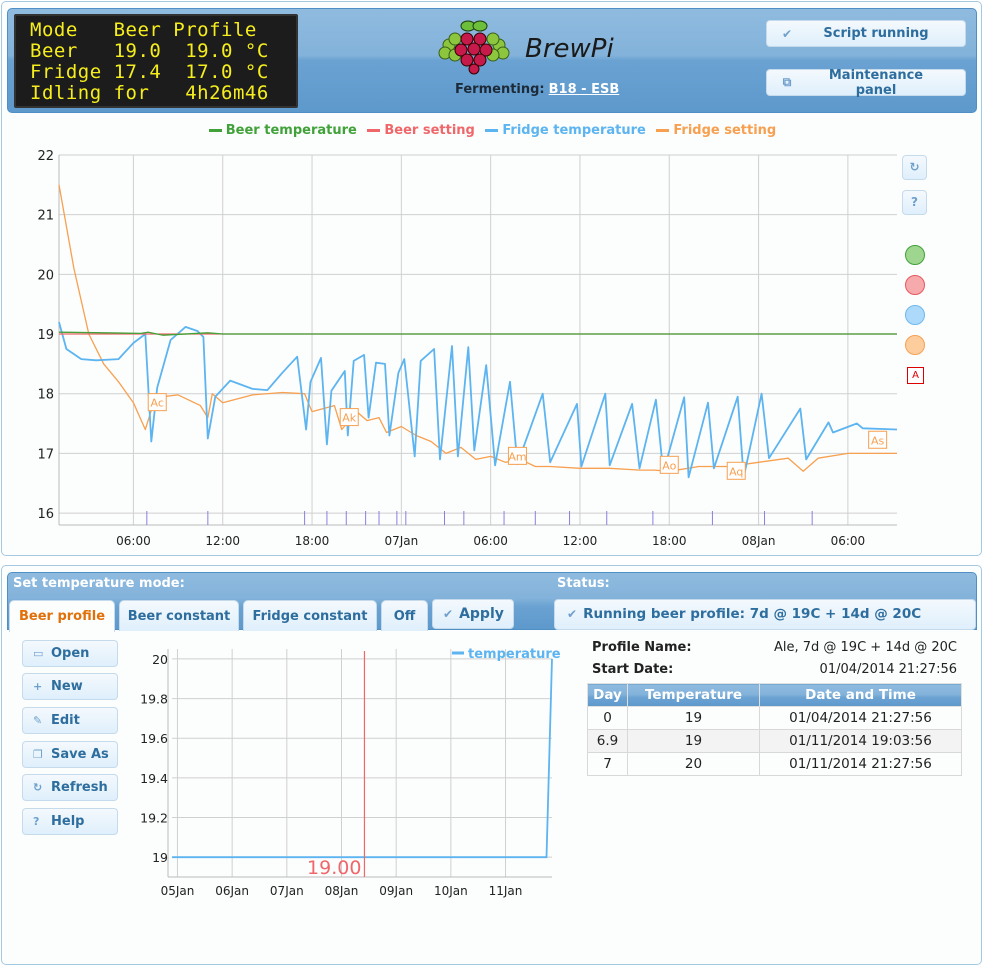  Describe the element at coordinates (915, 345) in the screenshot. I see `toggle-fridge-setting` at that location.